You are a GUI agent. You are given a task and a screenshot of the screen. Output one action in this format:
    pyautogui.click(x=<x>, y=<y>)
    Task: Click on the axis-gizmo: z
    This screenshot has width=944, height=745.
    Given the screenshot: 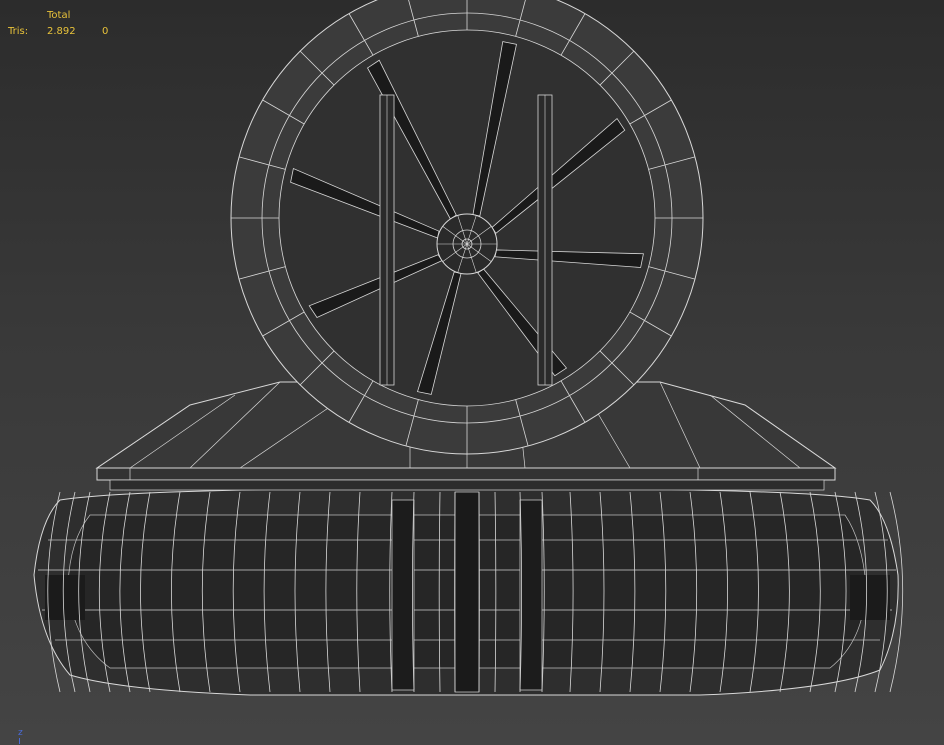 What is the action you would take?
    pyautogui.click(x=20, y=736)
    